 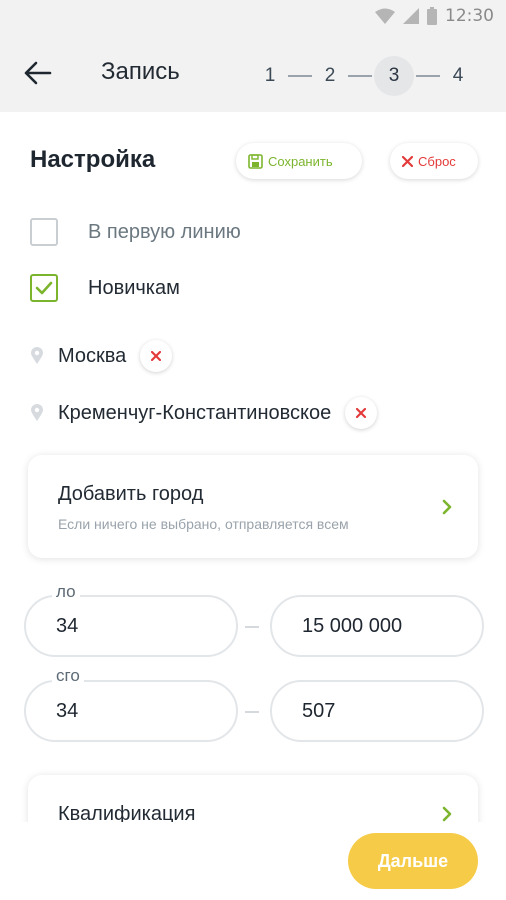 What do you see at coordinates (140, 71) in the screenshot?
I see `page-title: Запись` at bounding box center [140, 71].